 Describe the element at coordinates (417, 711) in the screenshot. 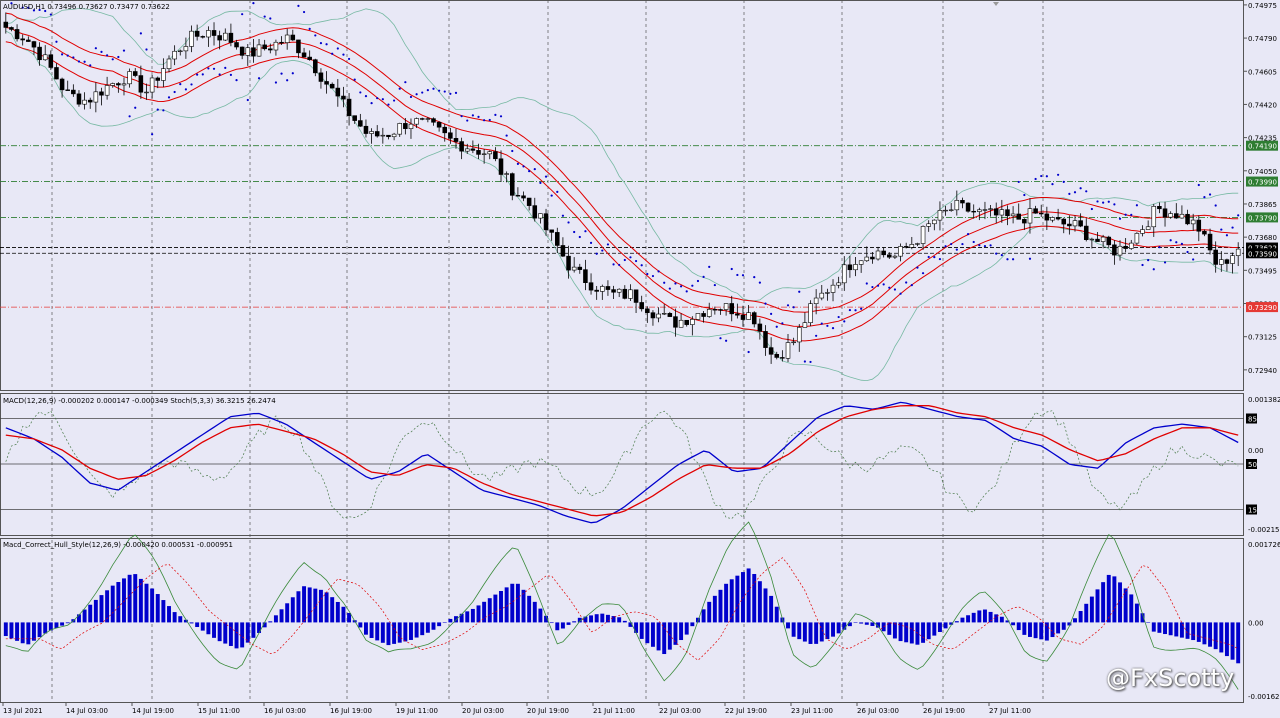

I see `x-tick-label: 19 Jul 11:00` at that location.